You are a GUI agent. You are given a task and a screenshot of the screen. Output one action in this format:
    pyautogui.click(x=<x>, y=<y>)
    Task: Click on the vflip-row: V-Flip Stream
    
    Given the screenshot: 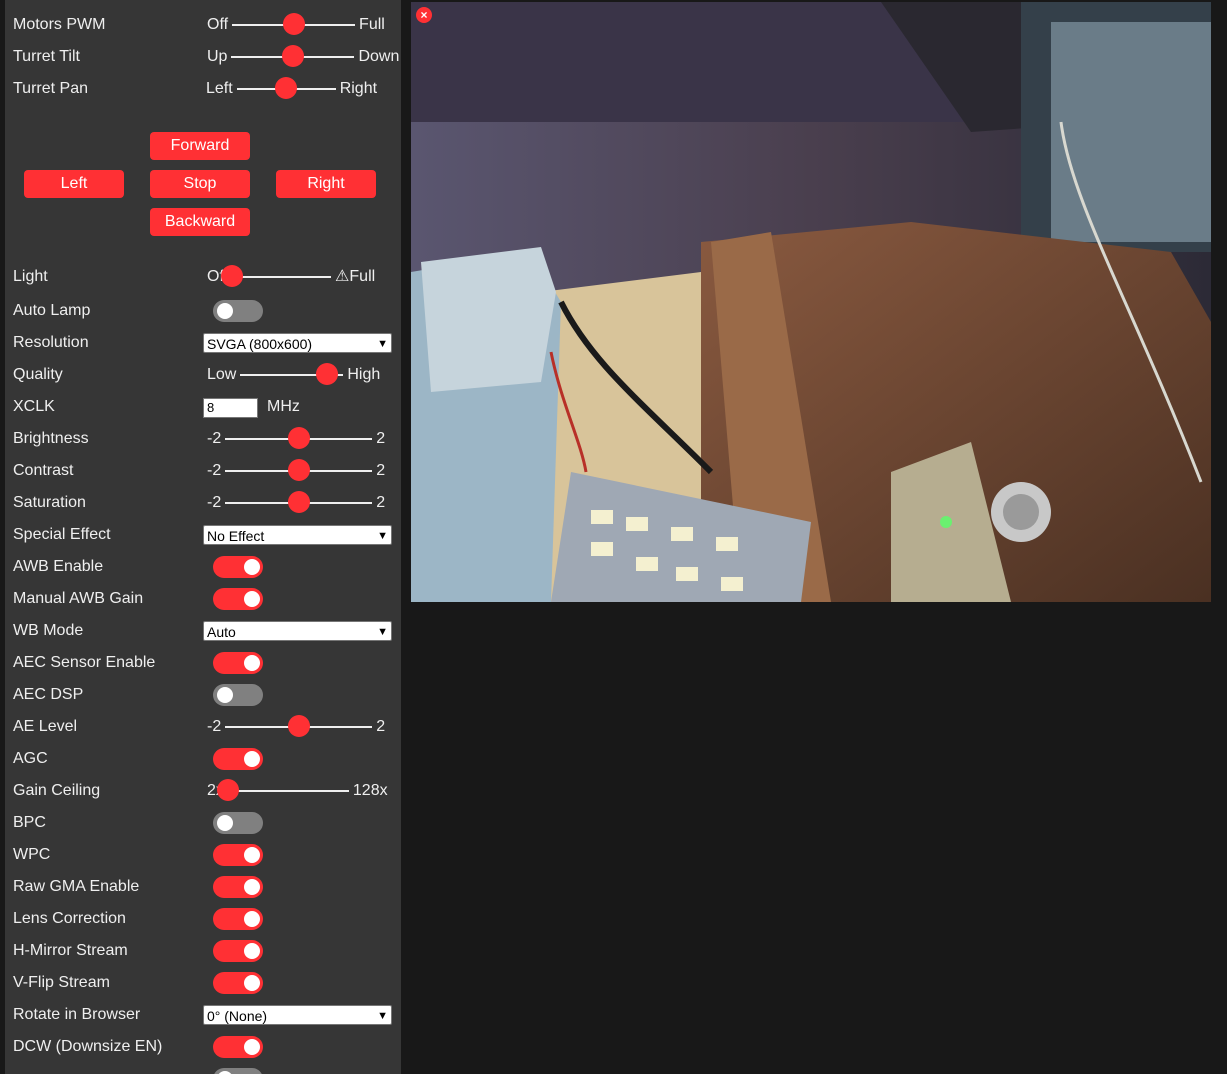 What is the action you would take?
    pyautogui.click(x=203, y=983)
    